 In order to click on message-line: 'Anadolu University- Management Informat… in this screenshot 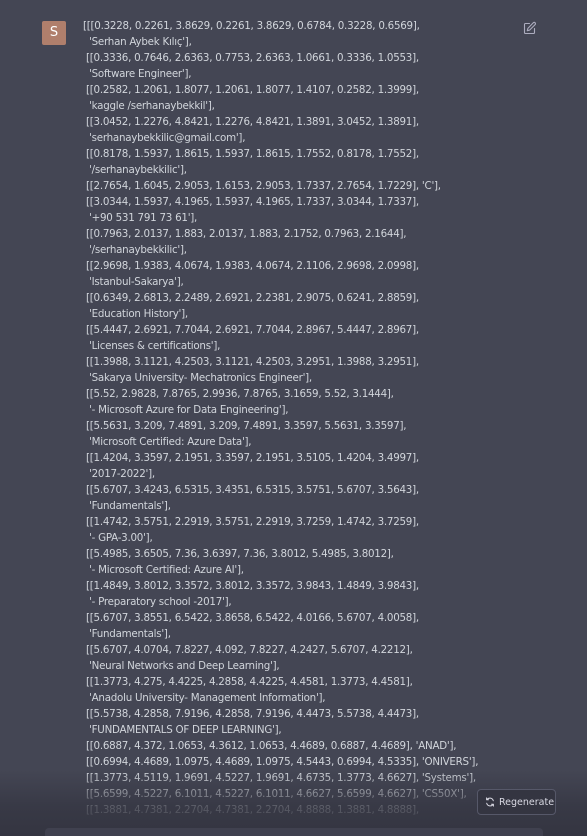, I will do `click(204, 698)`.